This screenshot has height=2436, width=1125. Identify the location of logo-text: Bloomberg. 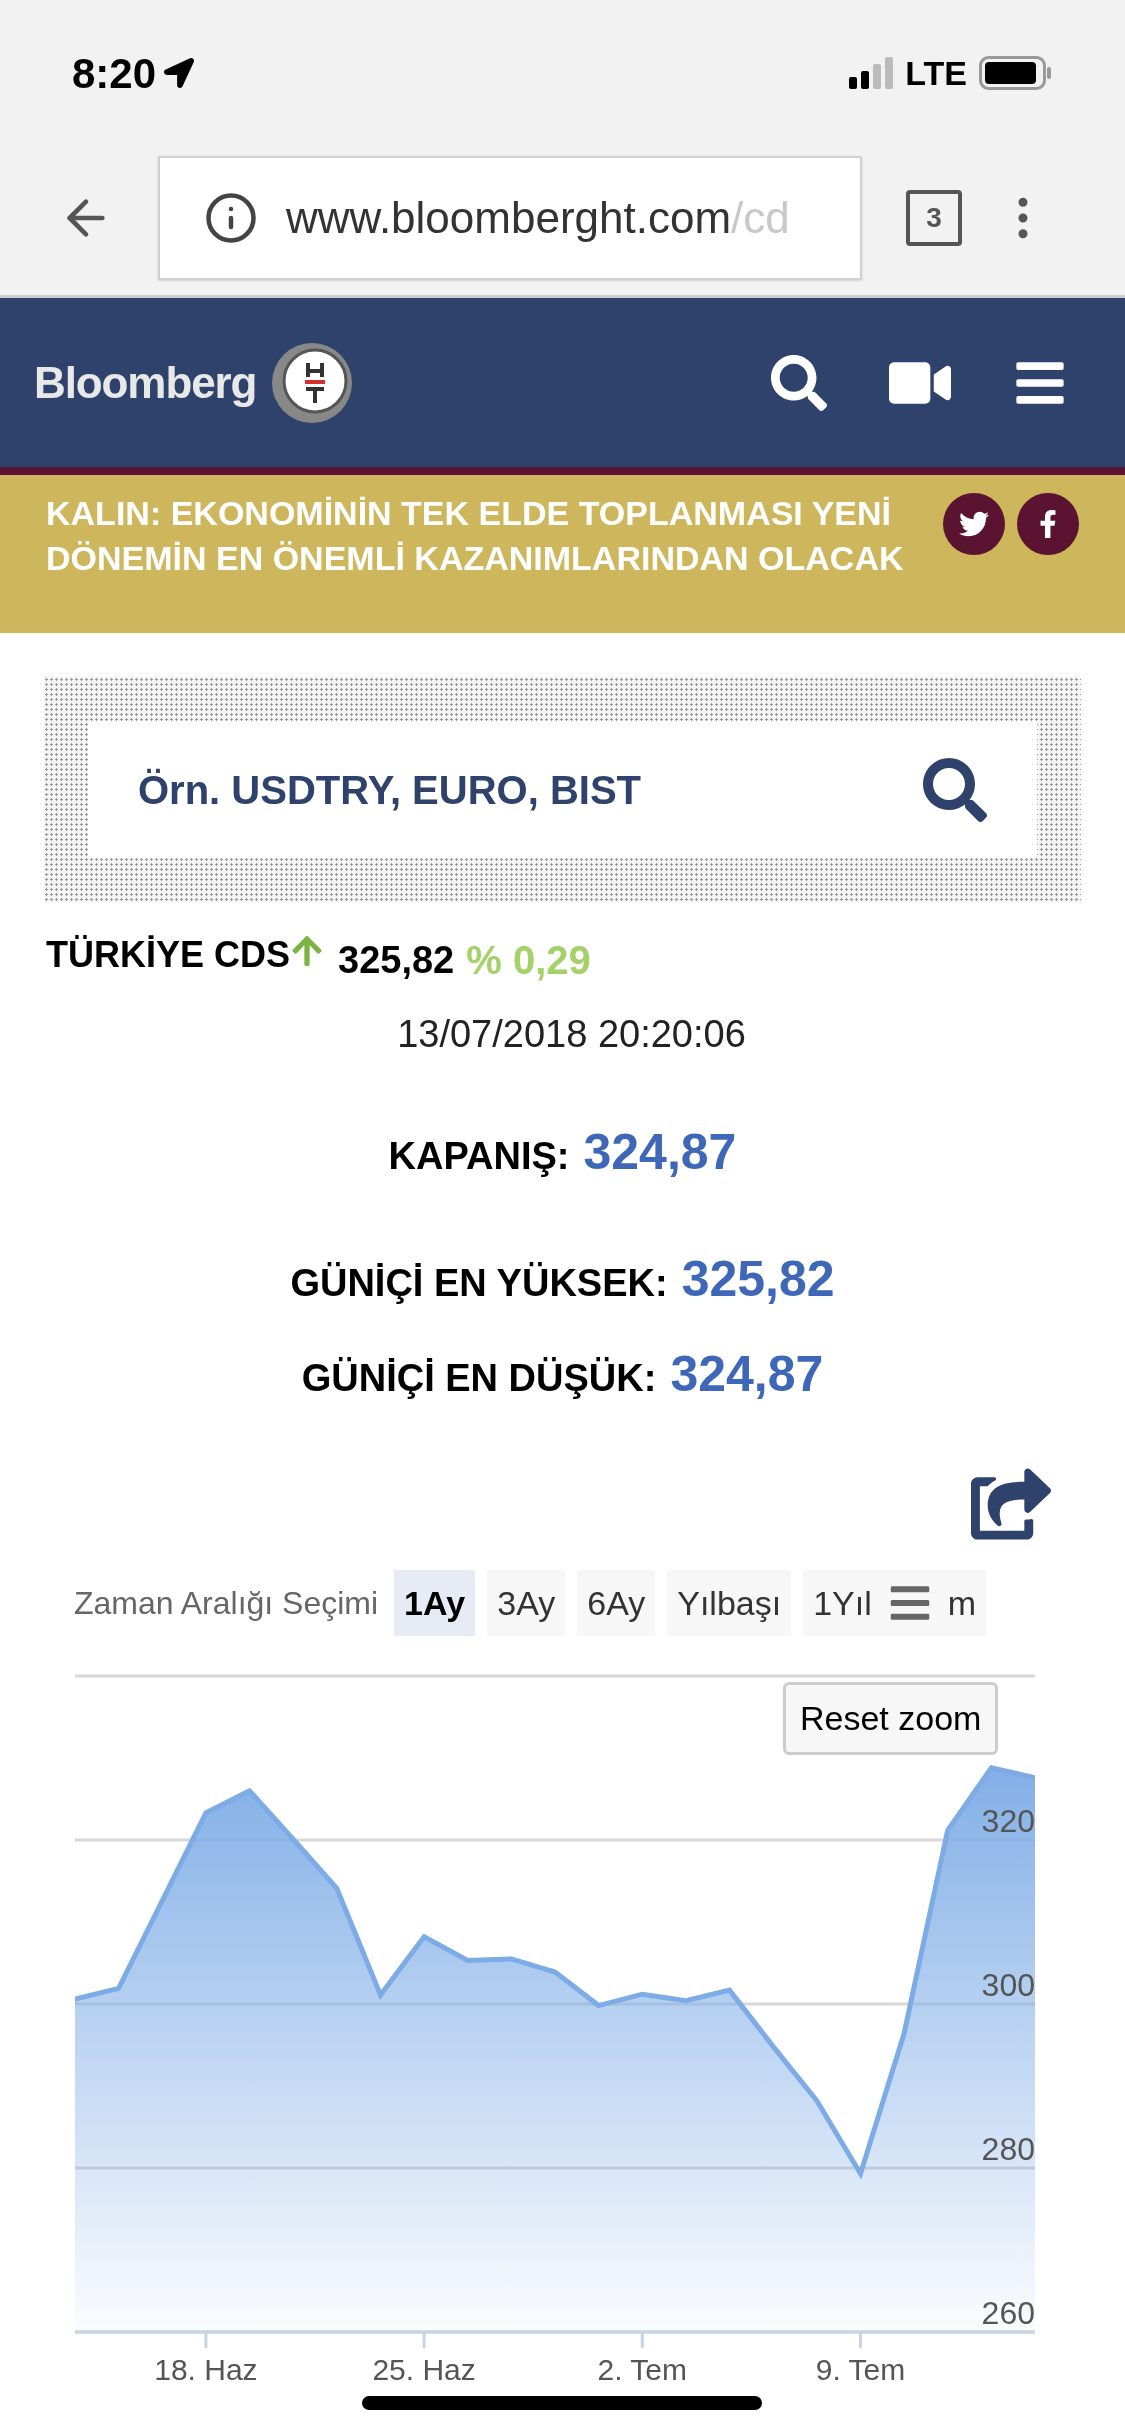
(145, 382).